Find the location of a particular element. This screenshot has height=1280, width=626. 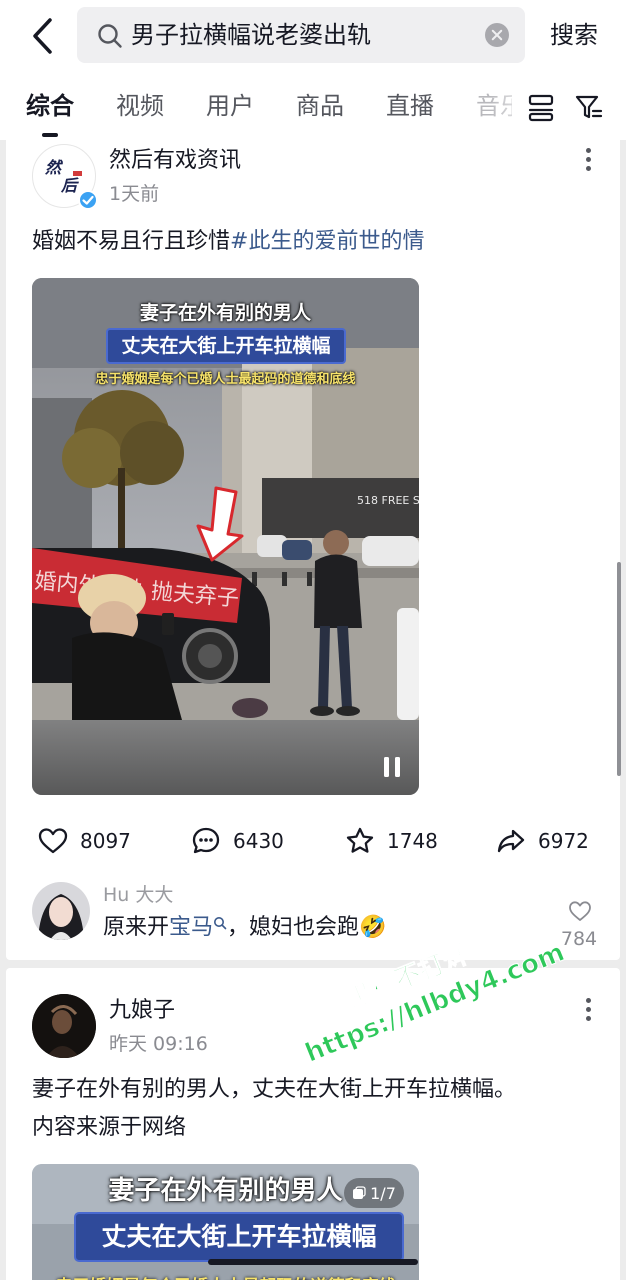

image-caption-subtitle: 忠于婚姻是每个已婚人士最起码的道德和底线 is located at coordinates (225, 1276).